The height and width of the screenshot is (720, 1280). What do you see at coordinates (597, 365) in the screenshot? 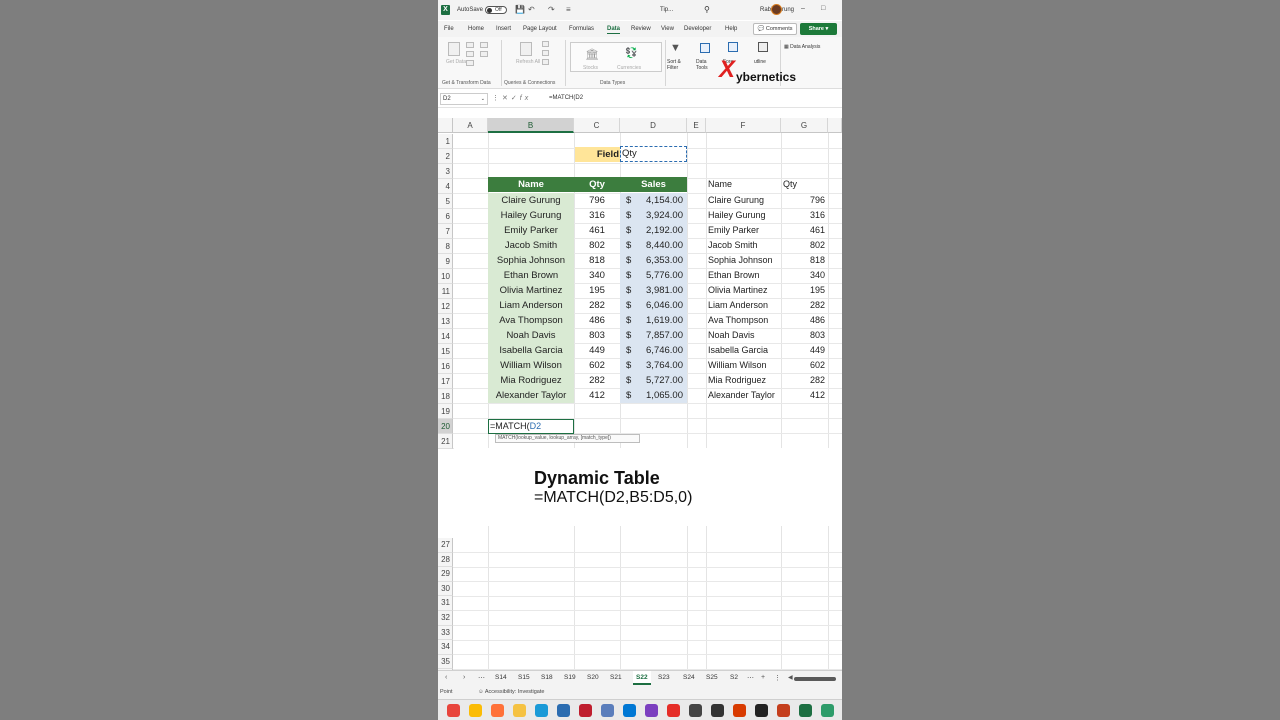
I see `table-cell-qty: 602` at bounding box center [597, 365].